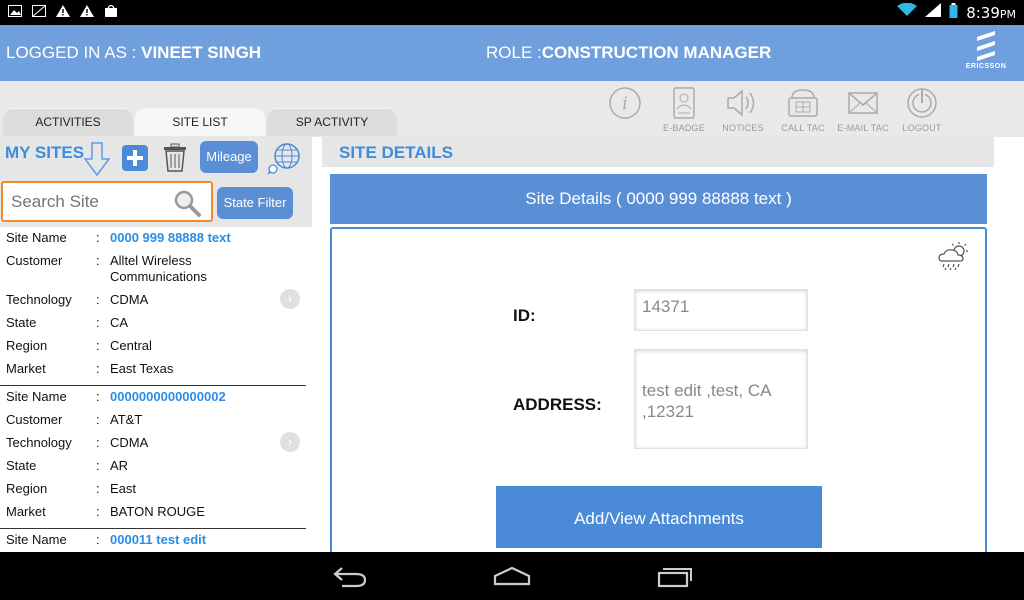  I want to click on customer-row: Customer: Alltel Wireless Communications, so click(153, 269).